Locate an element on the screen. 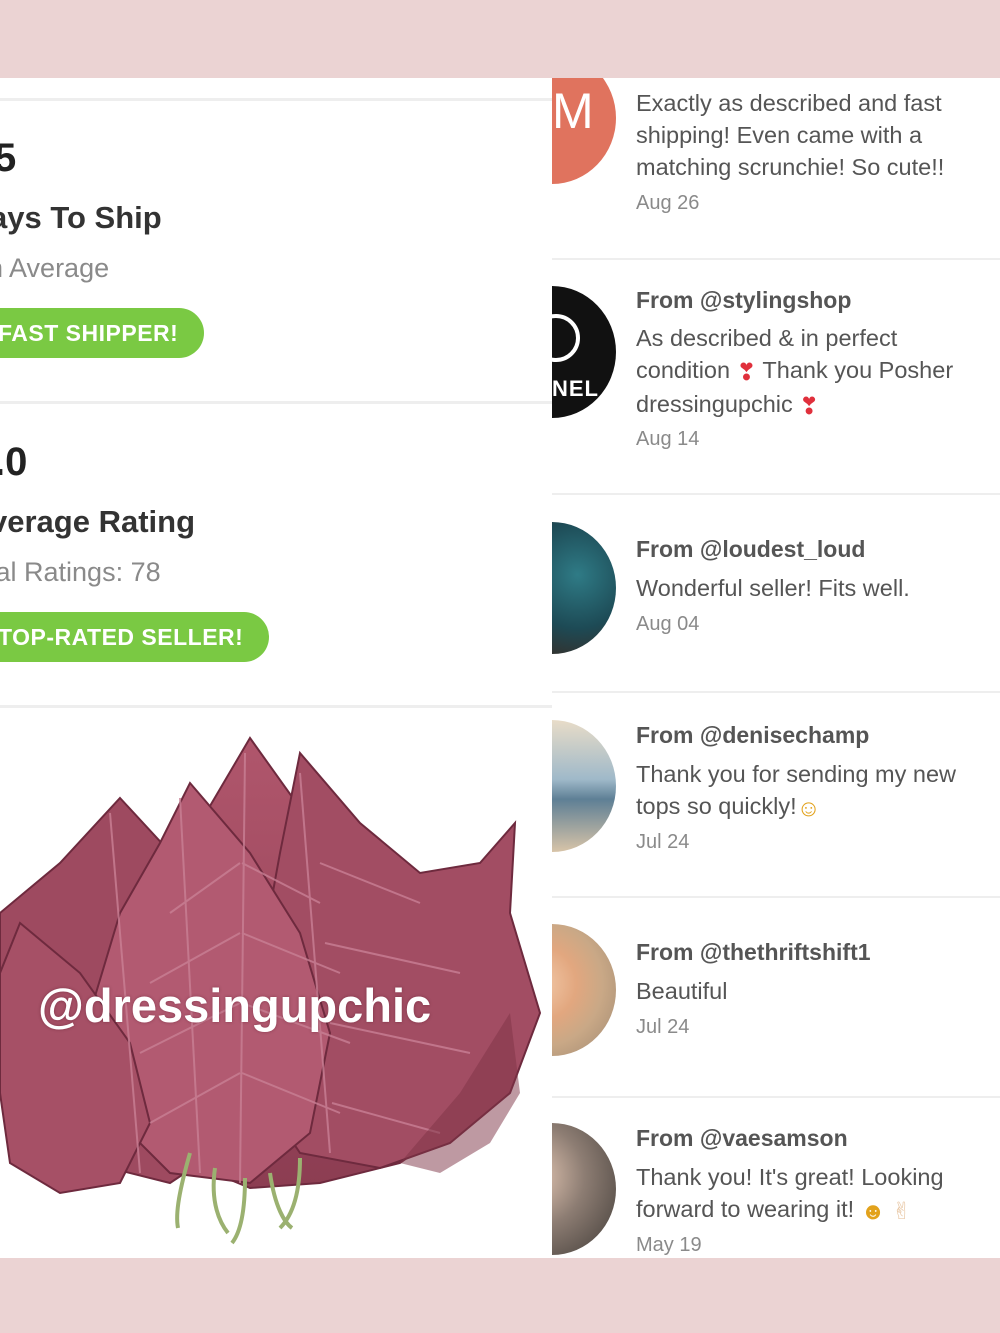 The image size is (1000, 1333). review-author: From @vaesamson is located at coordinates (742, 1138).